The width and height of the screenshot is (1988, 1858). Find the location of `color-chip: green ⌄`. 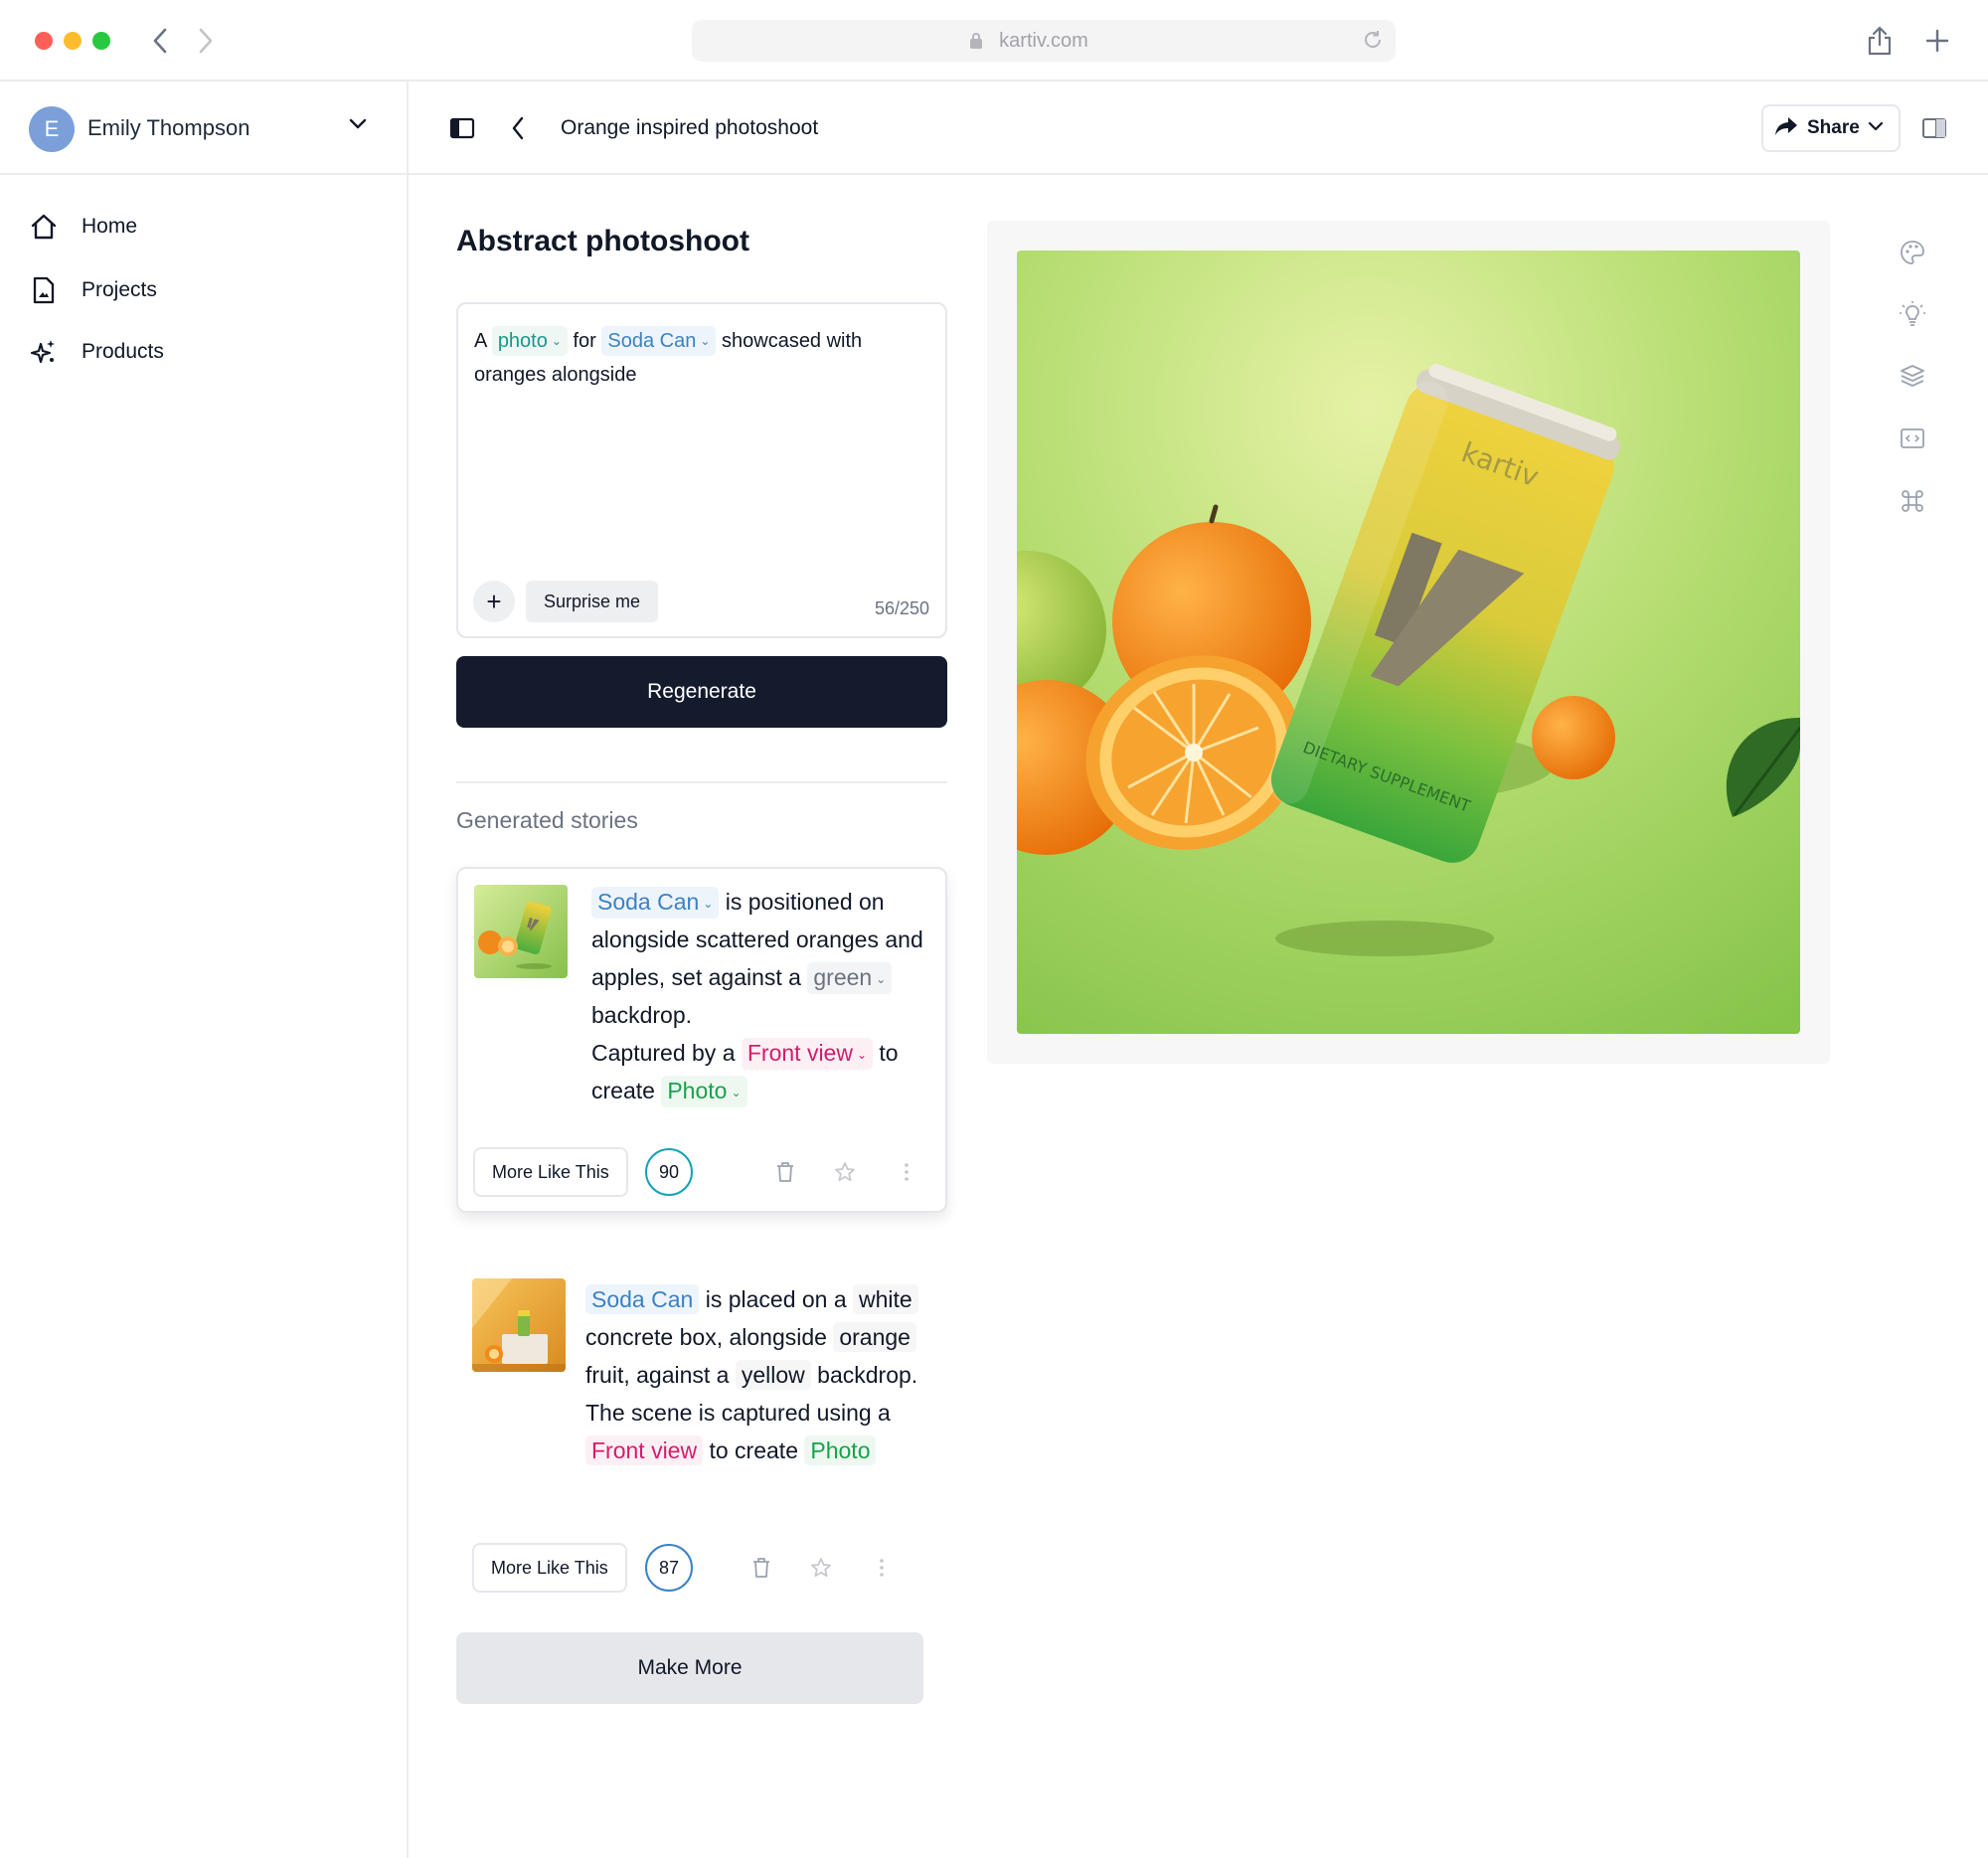

color-chip: green ⌄ is located at coordinates (850, 978).